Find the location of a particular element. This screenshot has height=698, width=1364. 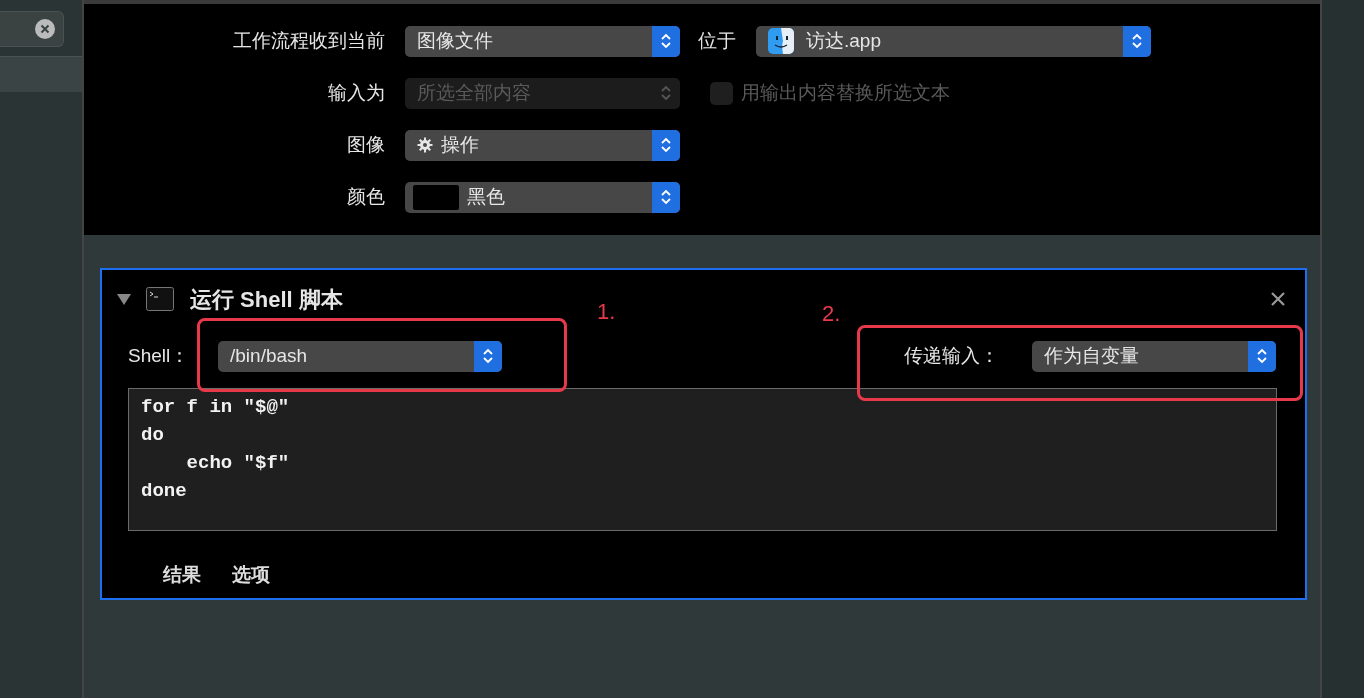

field-label: 传递输入： is located at coordinates (952, 355).